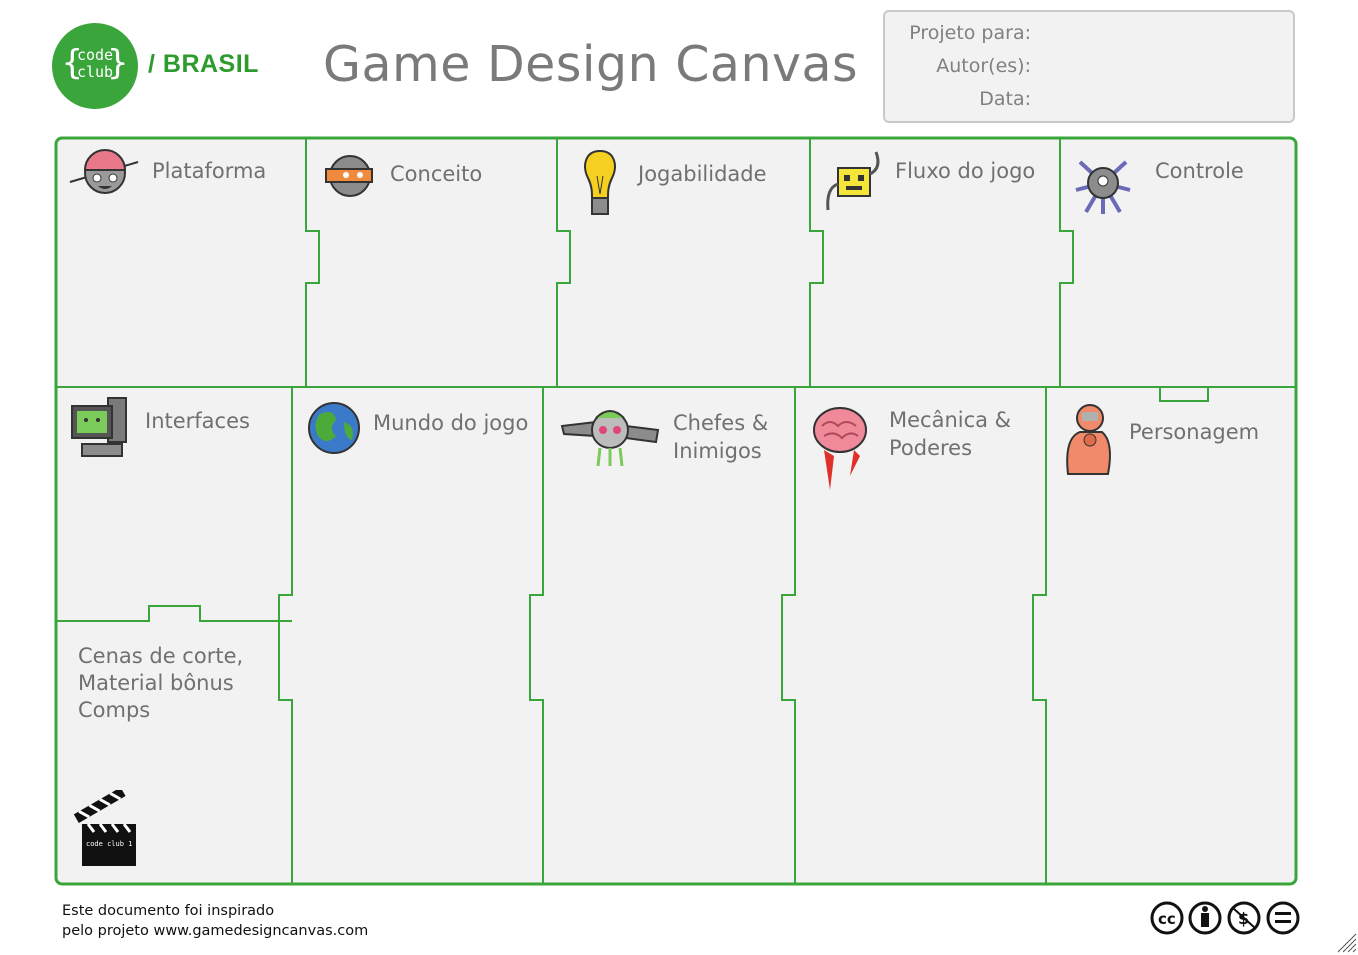 The height and width of the screenshot is (955, 1358). Describe the element at coordinates (717, 451) in the screenshot. I see `cell-chefes-line2: Inimigos` at that location.